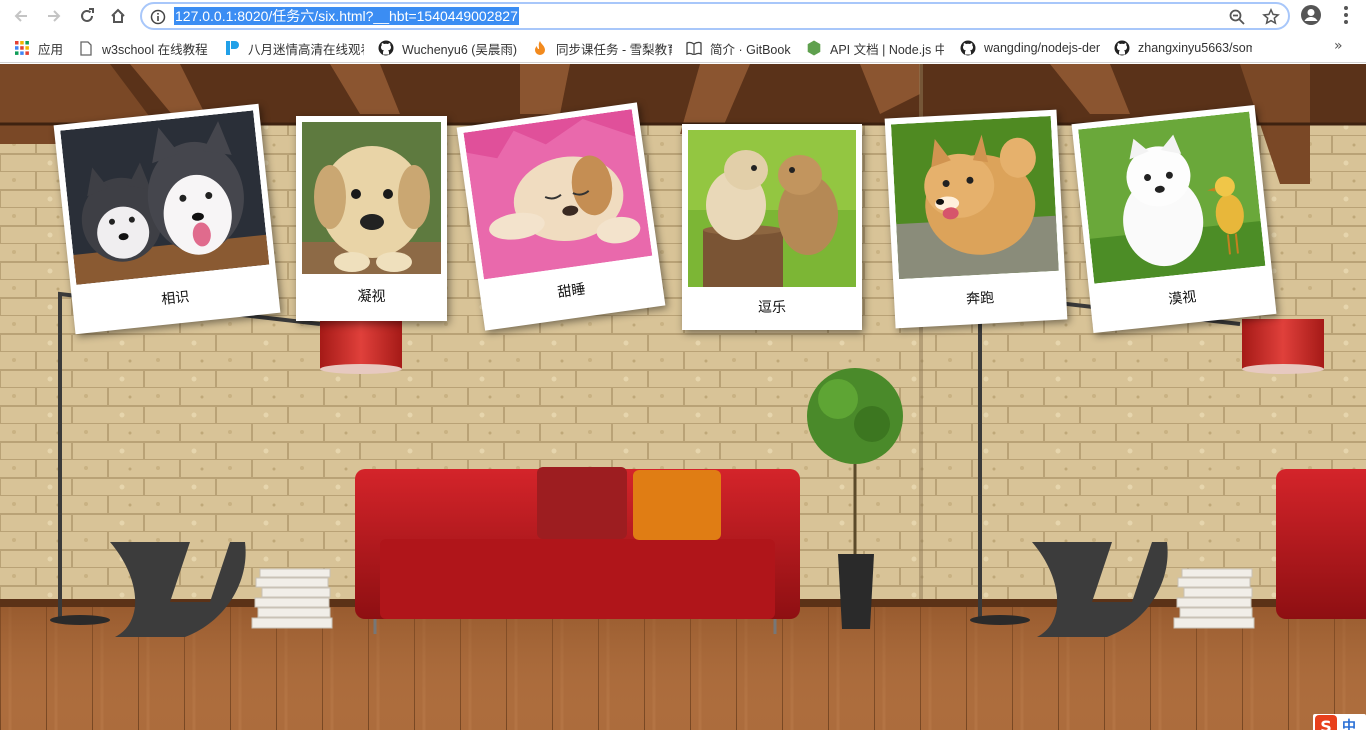 The width and height of the screenshot is (1366, 730). I want to click on more-bookmarks-chevron-icon: », so click(1338, 46).